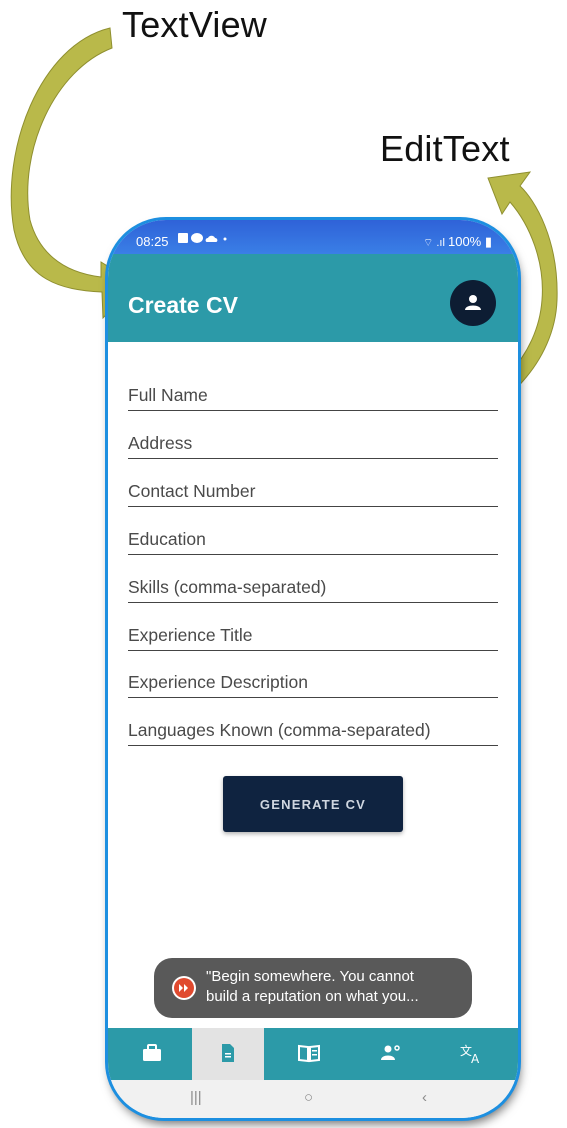 The width and height of the screenshot is (567, 1128). What do you see at coordinates (435, 243) in the screenshot?
I see `wifi-signal-icon: ⌔ .ıl` at bounding box center [435, 243].